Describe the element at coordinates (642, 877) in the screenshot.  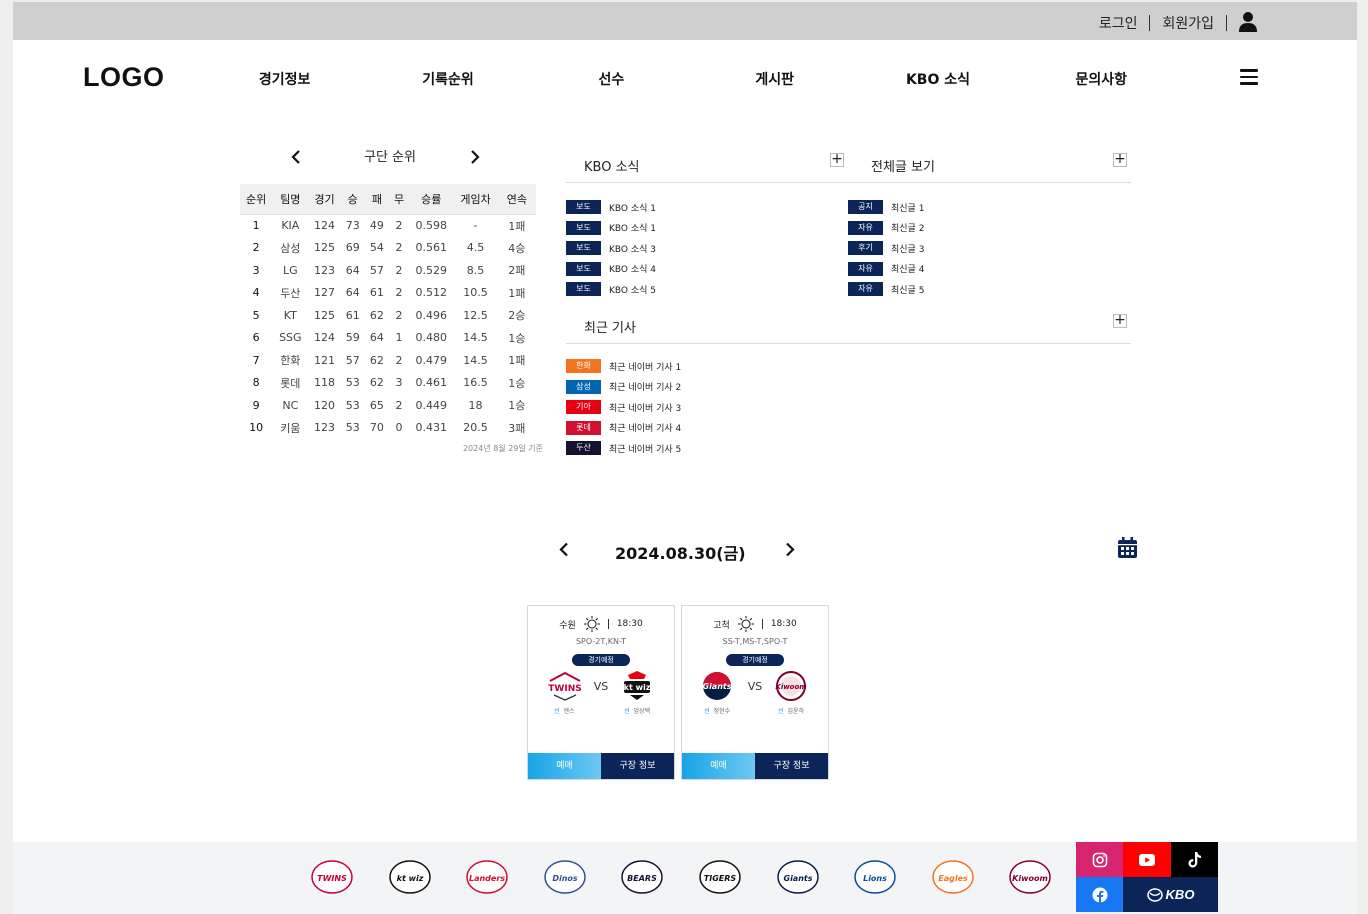
I see `team-logo: BEARS` at that location.